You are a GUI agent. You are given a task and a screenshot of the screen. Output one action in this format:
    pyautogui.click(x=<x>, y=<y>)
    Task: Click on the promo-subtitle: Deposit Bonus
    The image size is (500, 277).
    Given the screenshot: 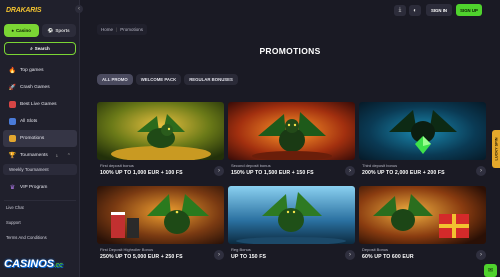 What is the action you would take?
    pyautogui.click(x=375, y=249)
    